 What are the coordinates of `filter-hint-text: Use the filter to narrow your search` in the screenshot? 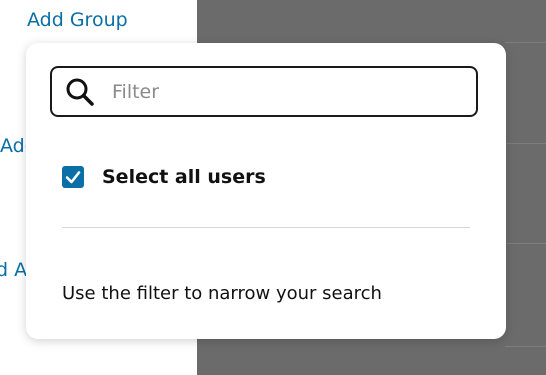 It's located at (222, 293).